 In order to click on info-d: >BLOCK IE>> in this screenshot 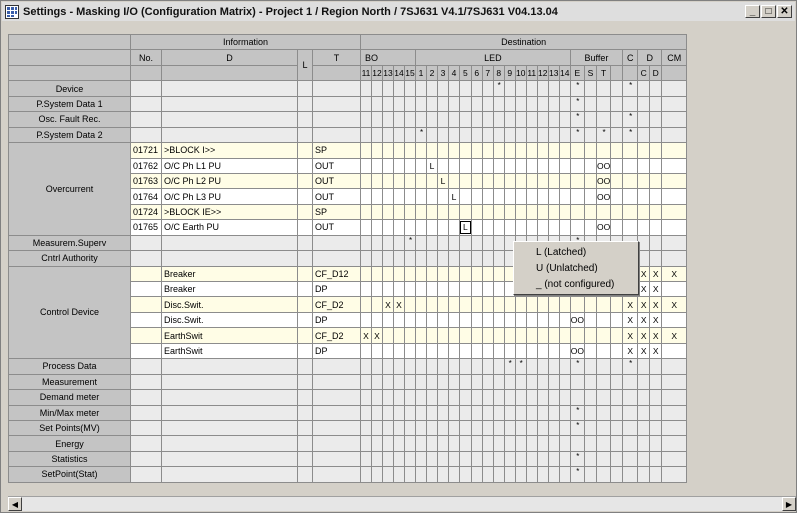, I will do `click(229, 212)`.